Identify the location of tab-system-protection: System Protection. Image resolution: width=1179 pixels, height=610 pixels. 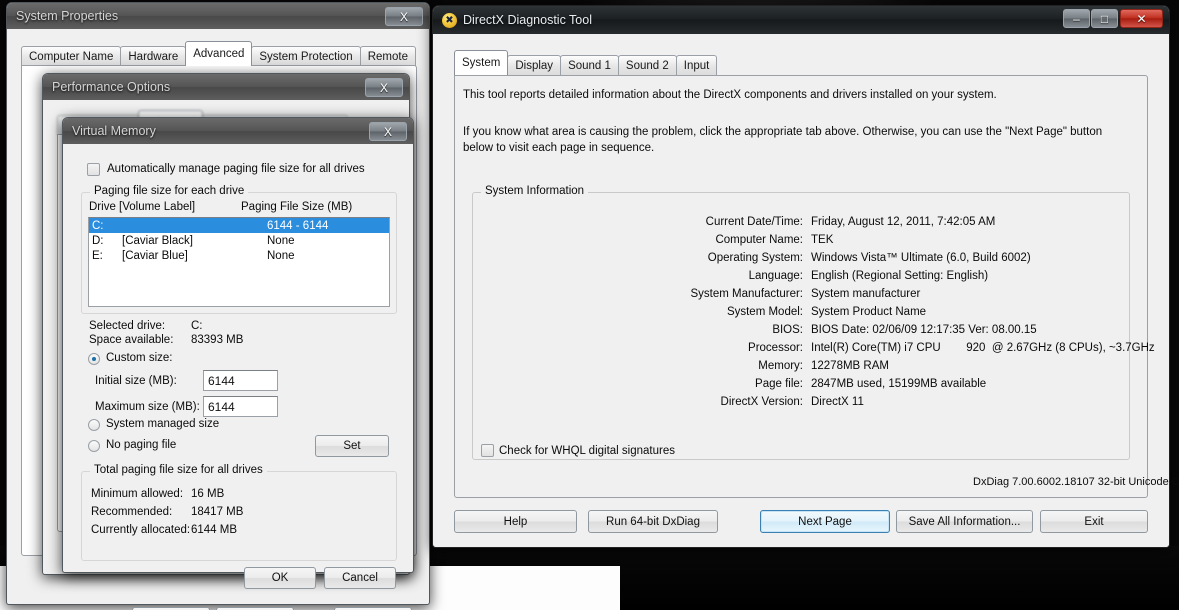
(306, 56).